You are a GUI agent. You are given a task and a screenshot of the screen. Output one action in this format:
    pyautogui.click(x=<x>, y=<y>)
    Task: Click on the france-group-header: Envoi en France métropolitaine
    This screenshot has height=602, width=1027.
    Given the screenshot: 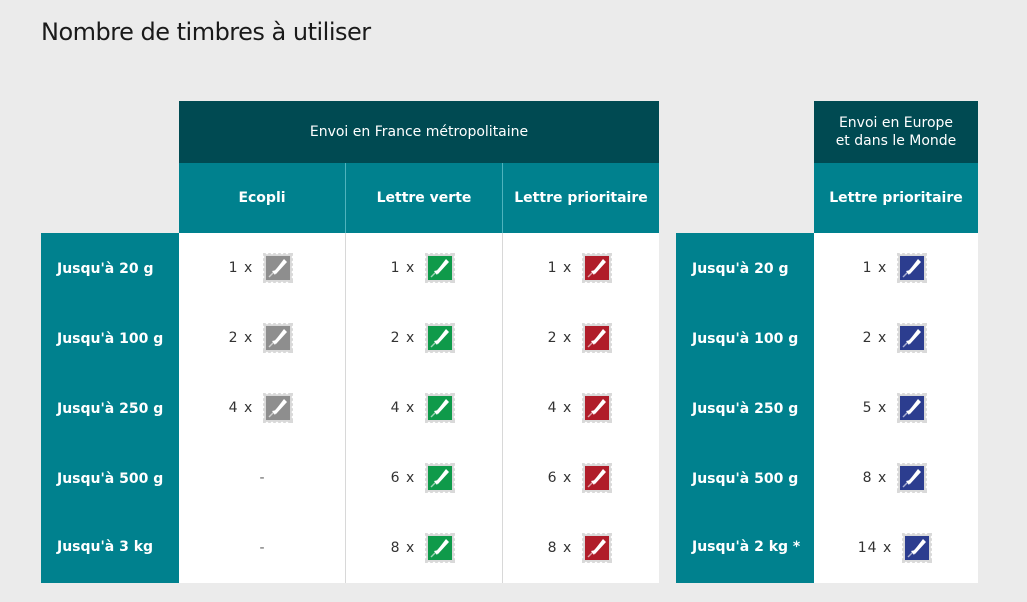 What is the action you would take?
    pyautogui.click(x=419, y=132)
    